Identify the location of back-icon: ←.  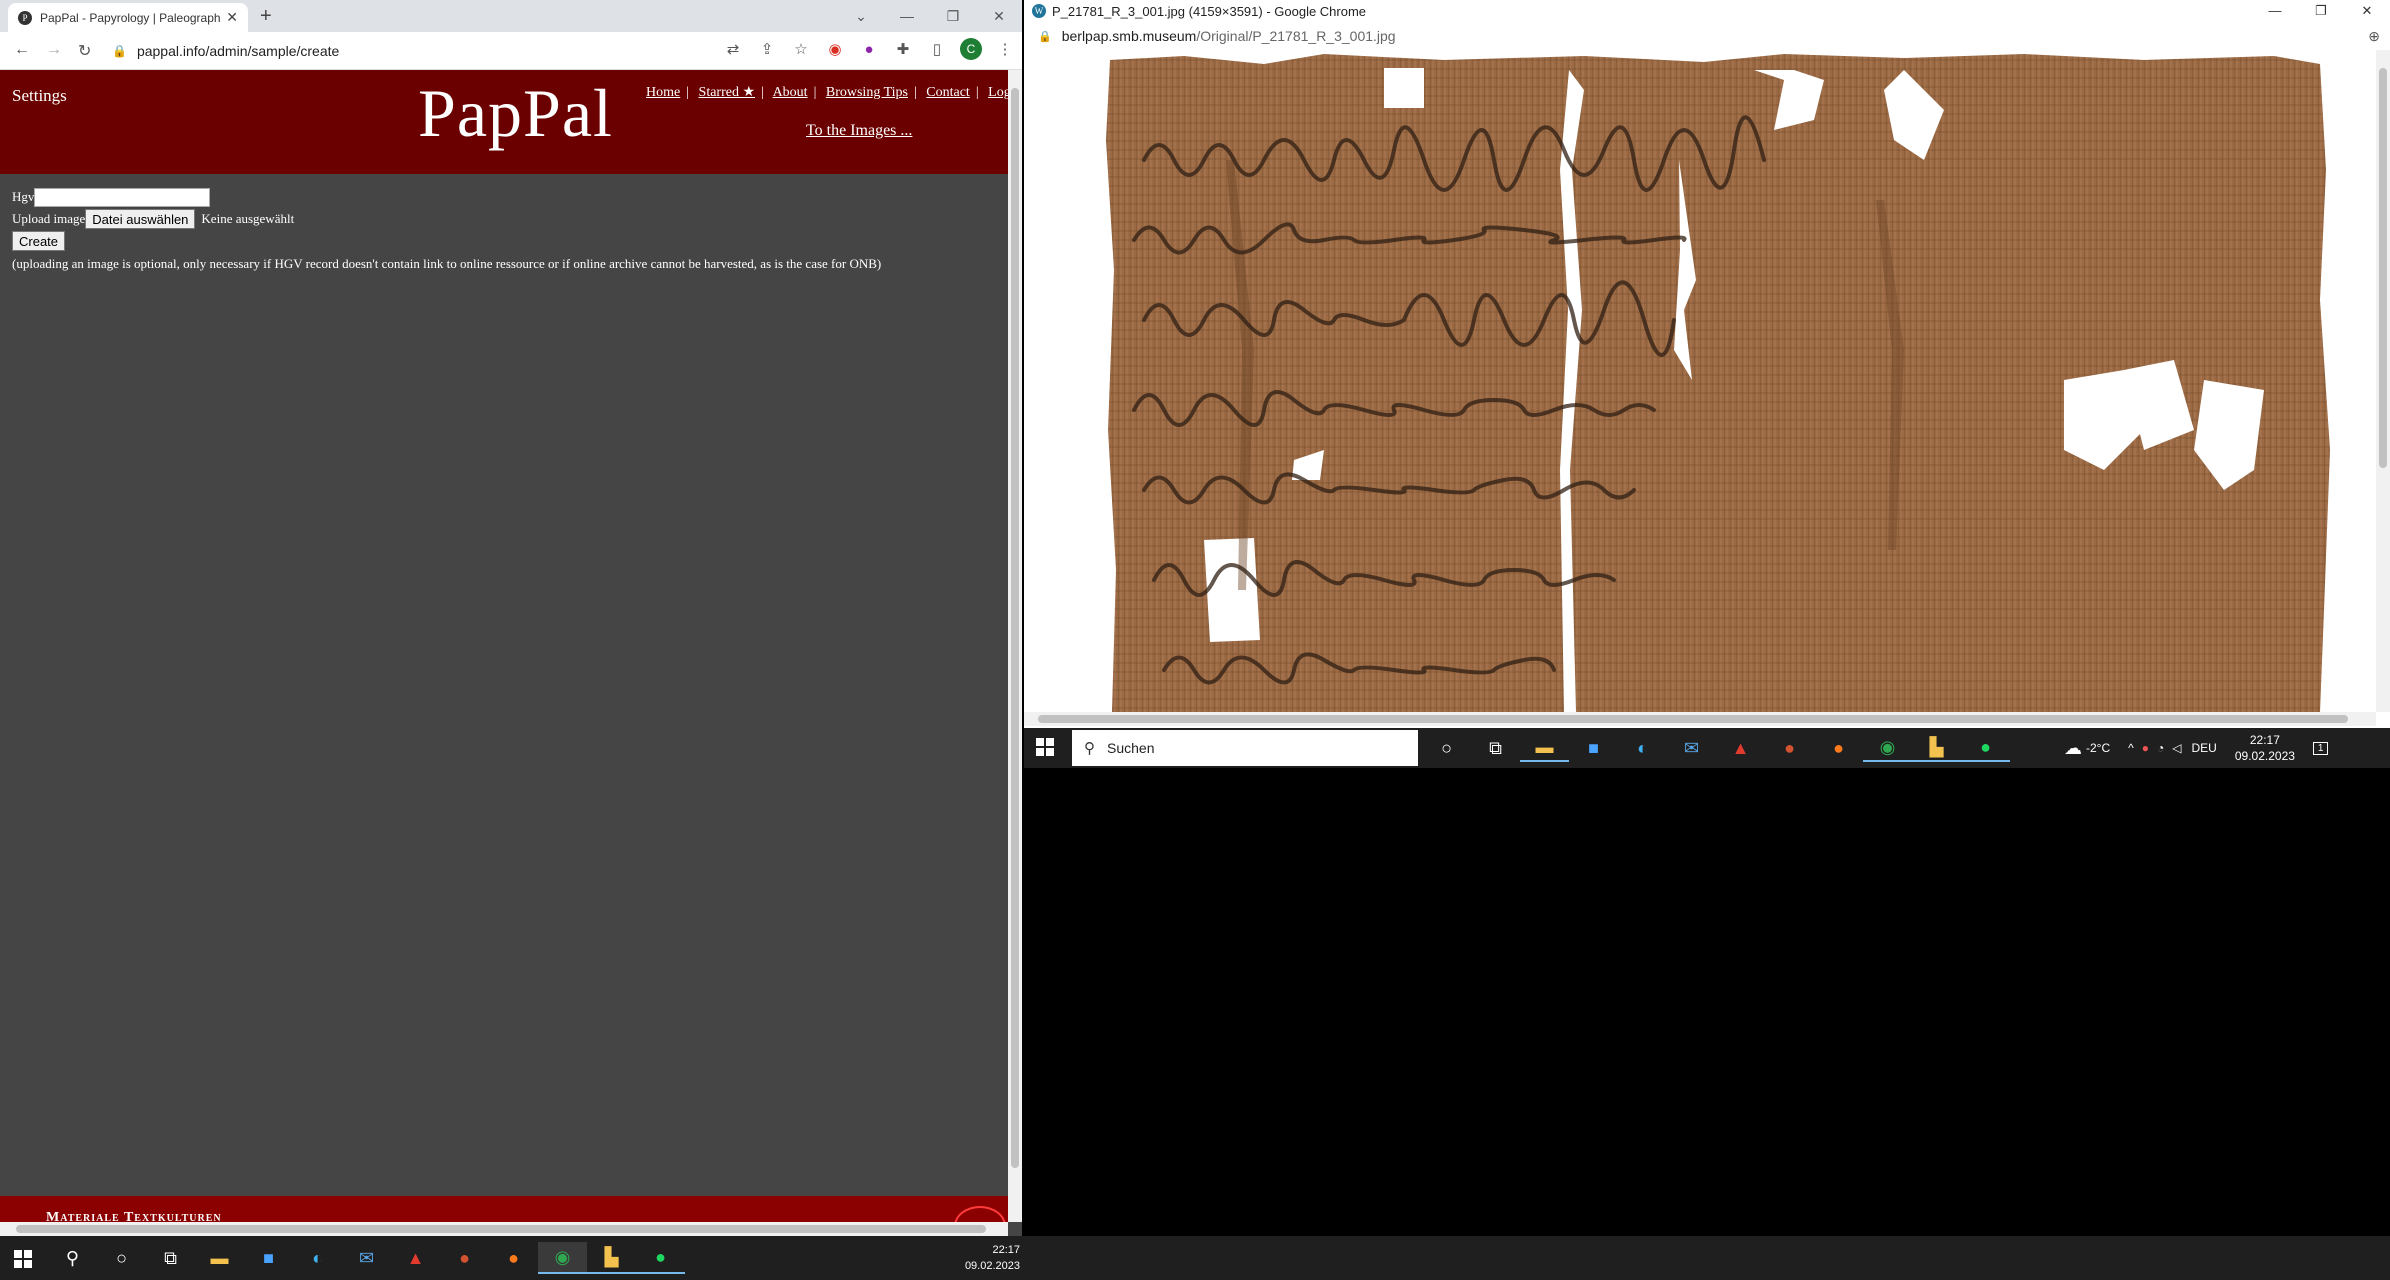
(22, 50).